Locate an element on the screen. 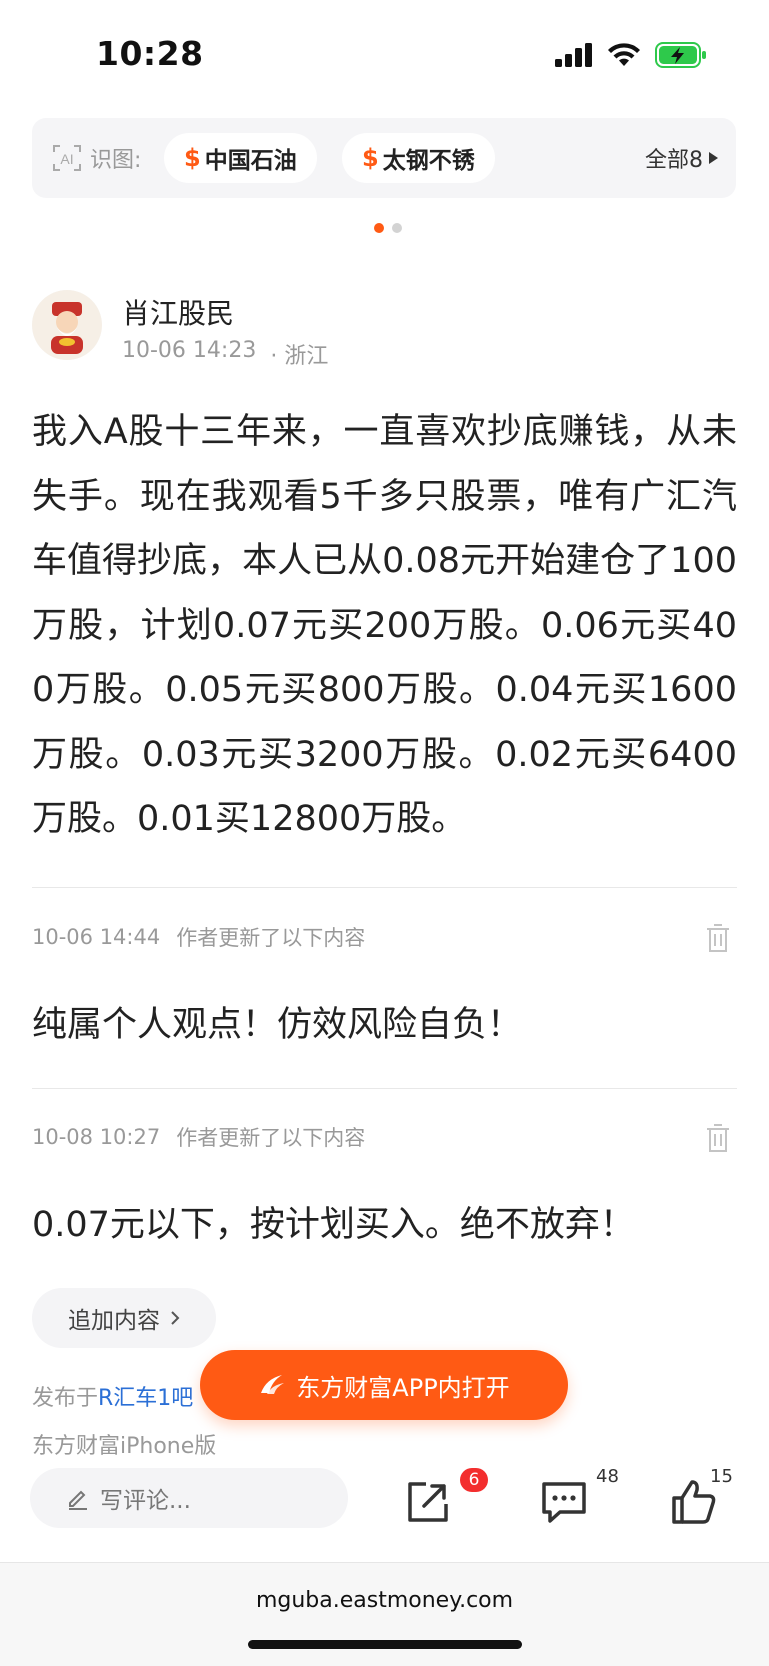 This screenshot has height=1666, width=769. publish-prefix: 发布于 is located at coordinates (65, 1398).